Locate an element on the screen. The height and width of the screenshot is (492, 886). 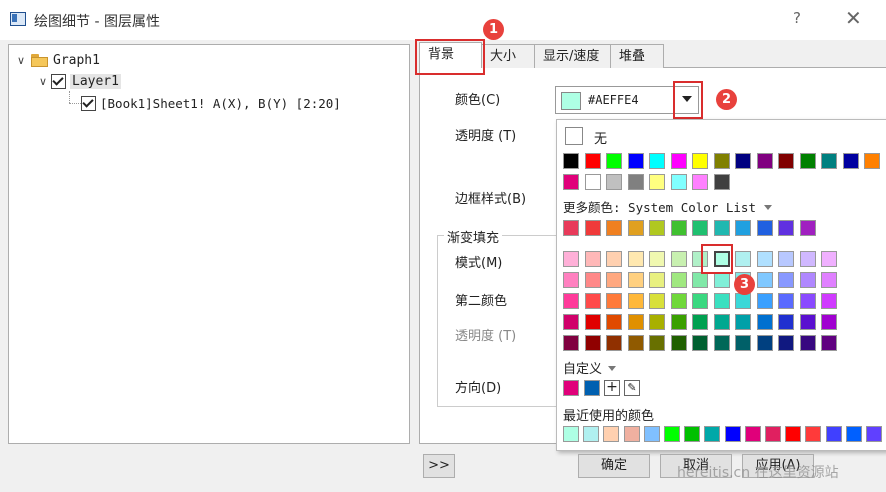
tab-display-speed: 显示/速度 is located at coordinates (572, 56).